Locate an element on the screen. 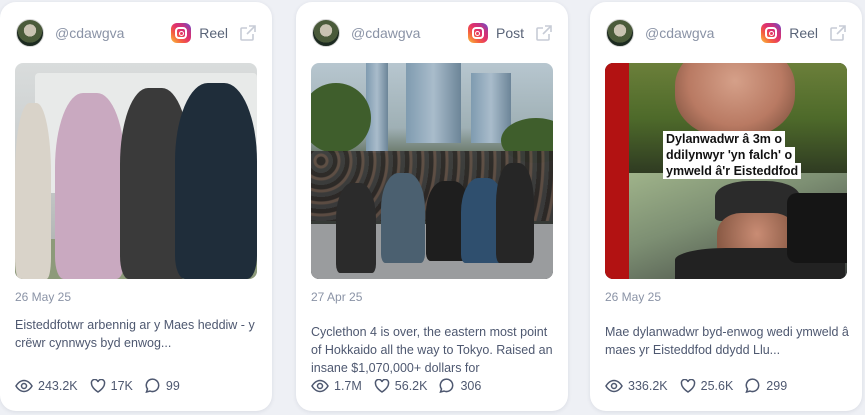  views-stat: 243.2K is located at coordinates (46, 386).